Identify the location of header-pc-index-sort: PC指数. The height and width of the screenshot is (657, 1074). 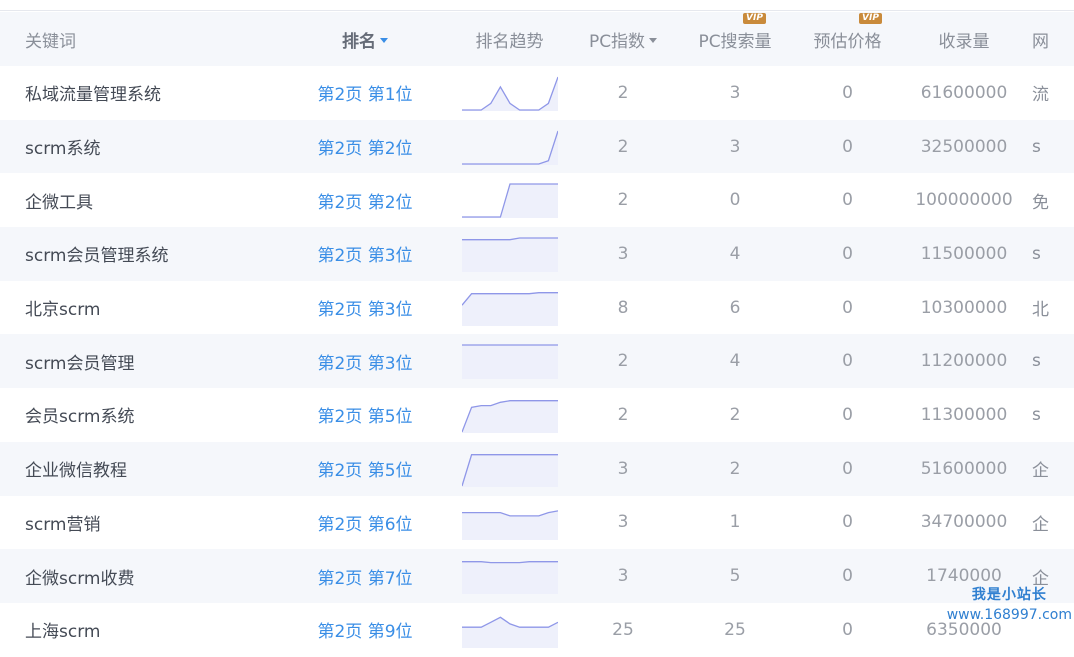
(623, 39).